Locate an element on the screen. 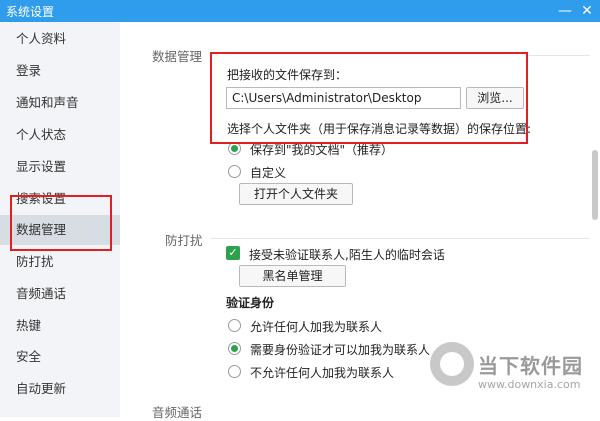 The height and width of the screenshot is (421, 600). sidebar-item-label: 个人资料 is located at coordinates (41, 38).